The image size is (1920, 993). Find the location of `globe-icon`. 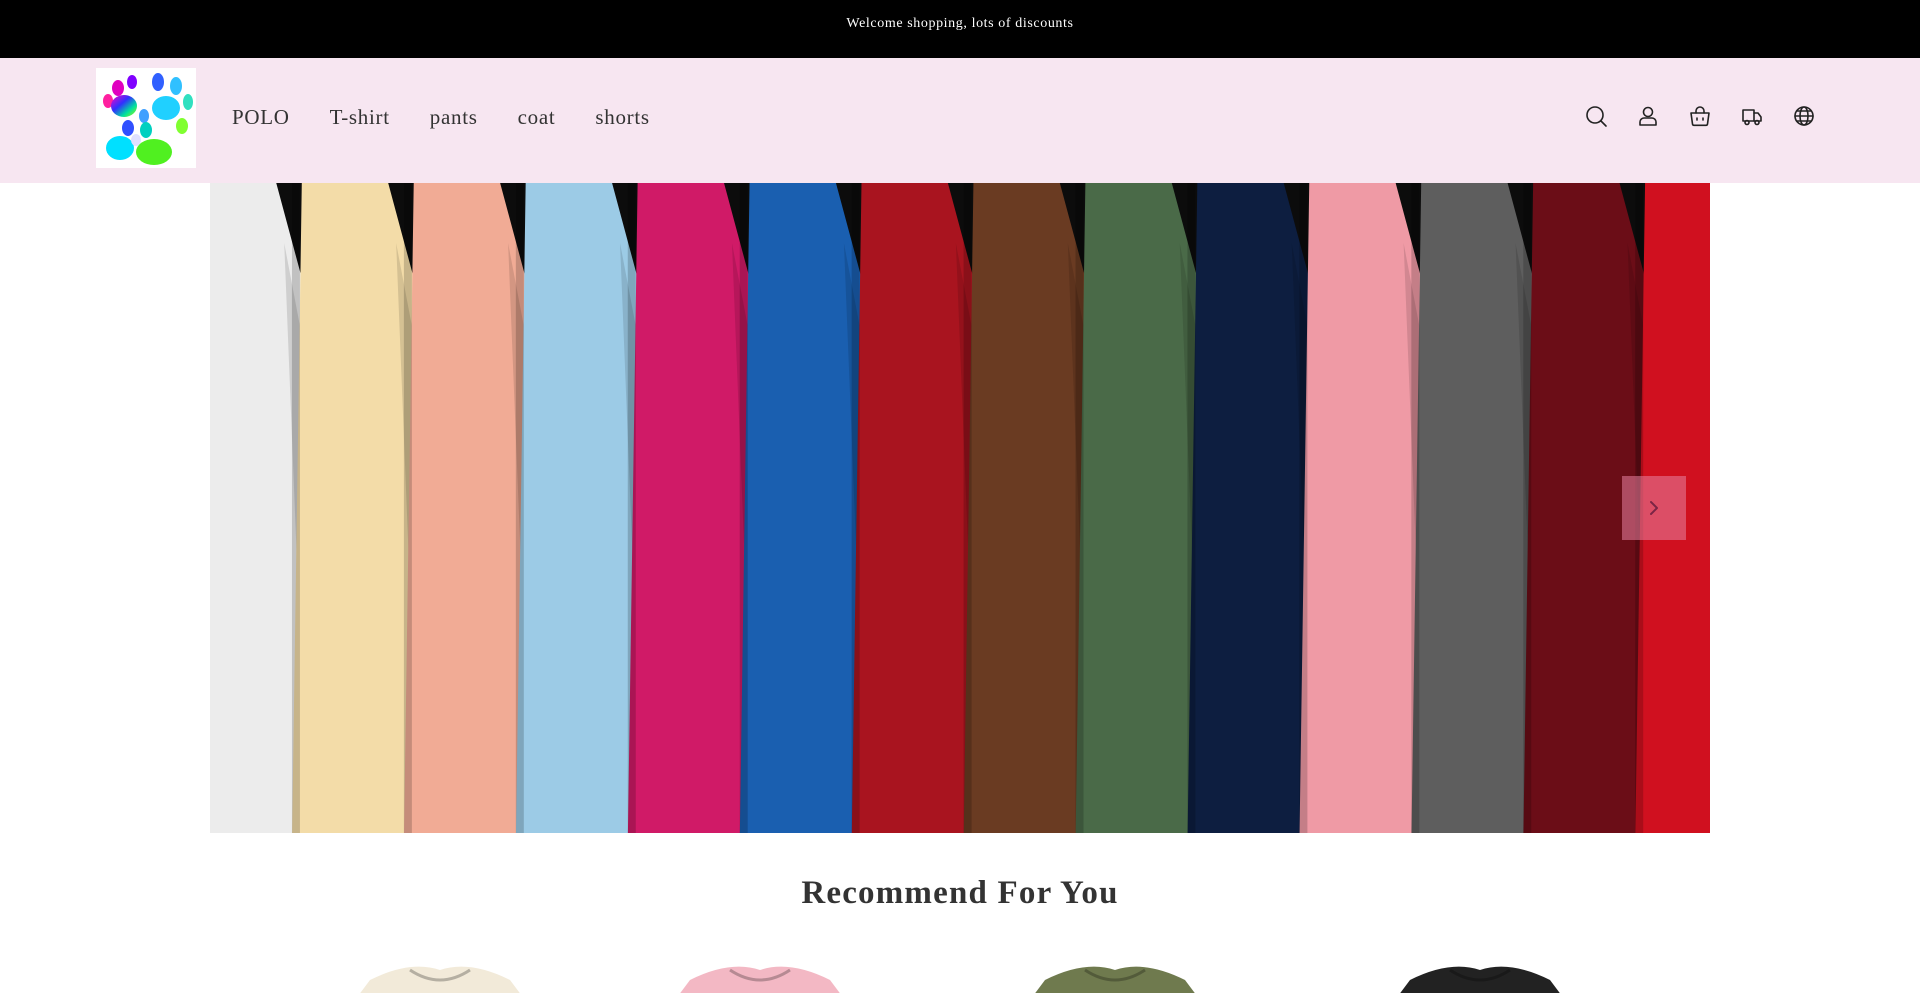

globe-icon is located at coordinates (1804, 116).